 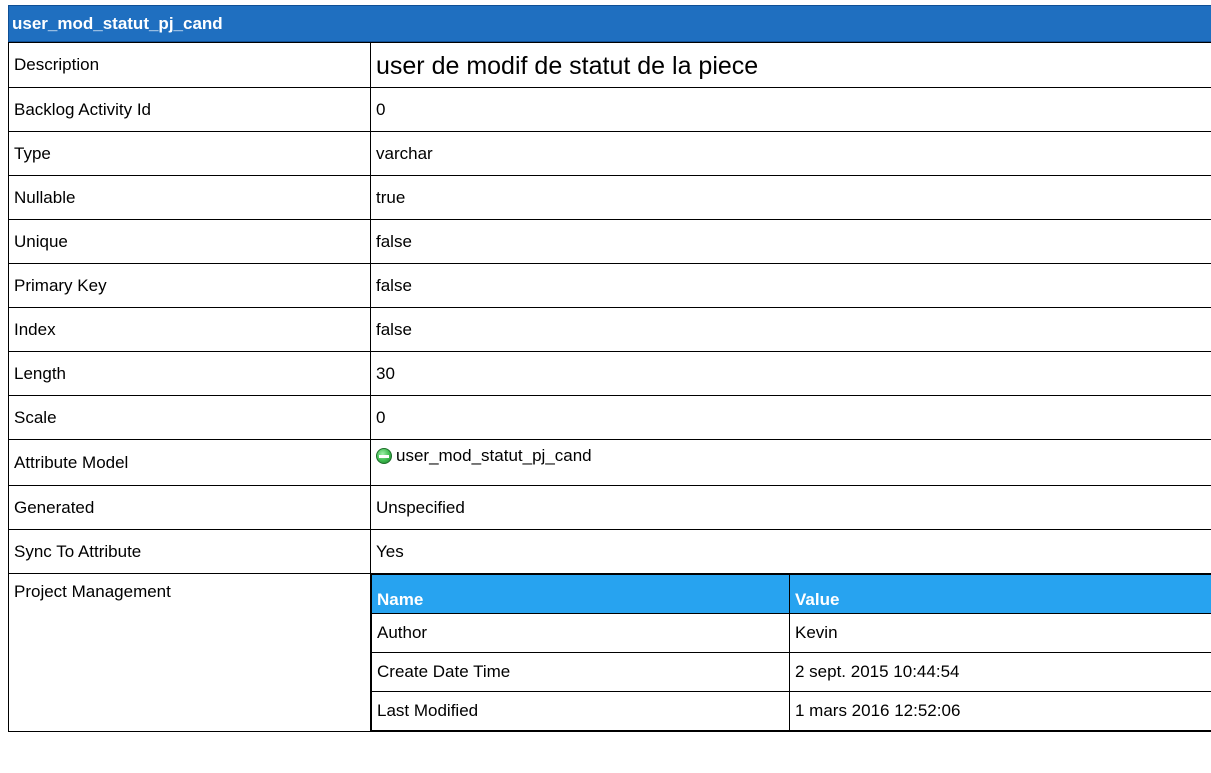 I want to click on row-label: Description, so click(x=189, y=65).